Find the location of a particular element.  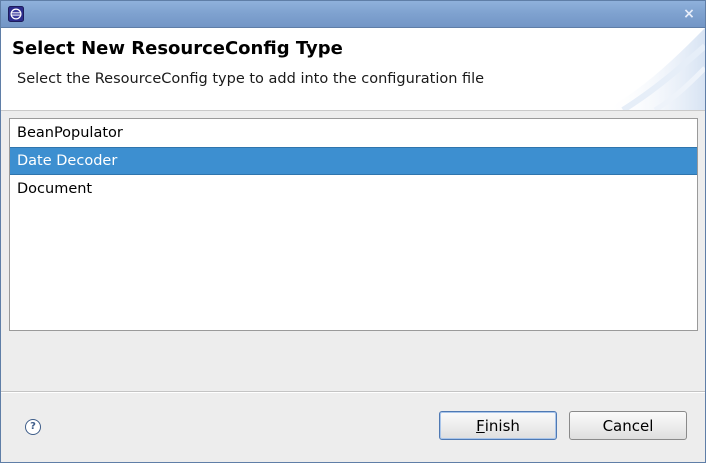

title-bar: × is located at coordinates (353, 14).